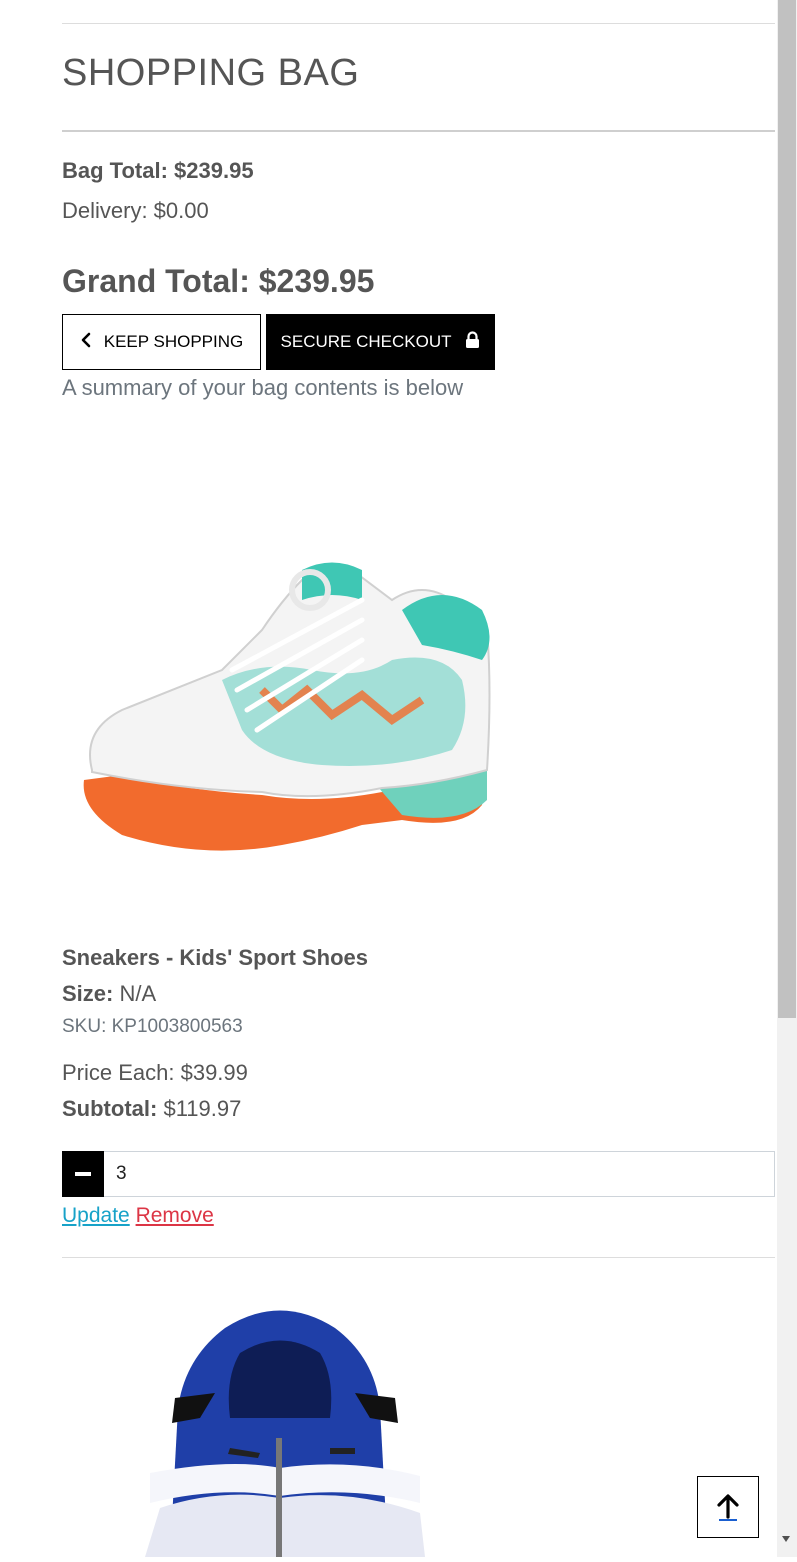 The image size is (797, 1562). I want to click on chevron-left-icon, so click(86, 342).